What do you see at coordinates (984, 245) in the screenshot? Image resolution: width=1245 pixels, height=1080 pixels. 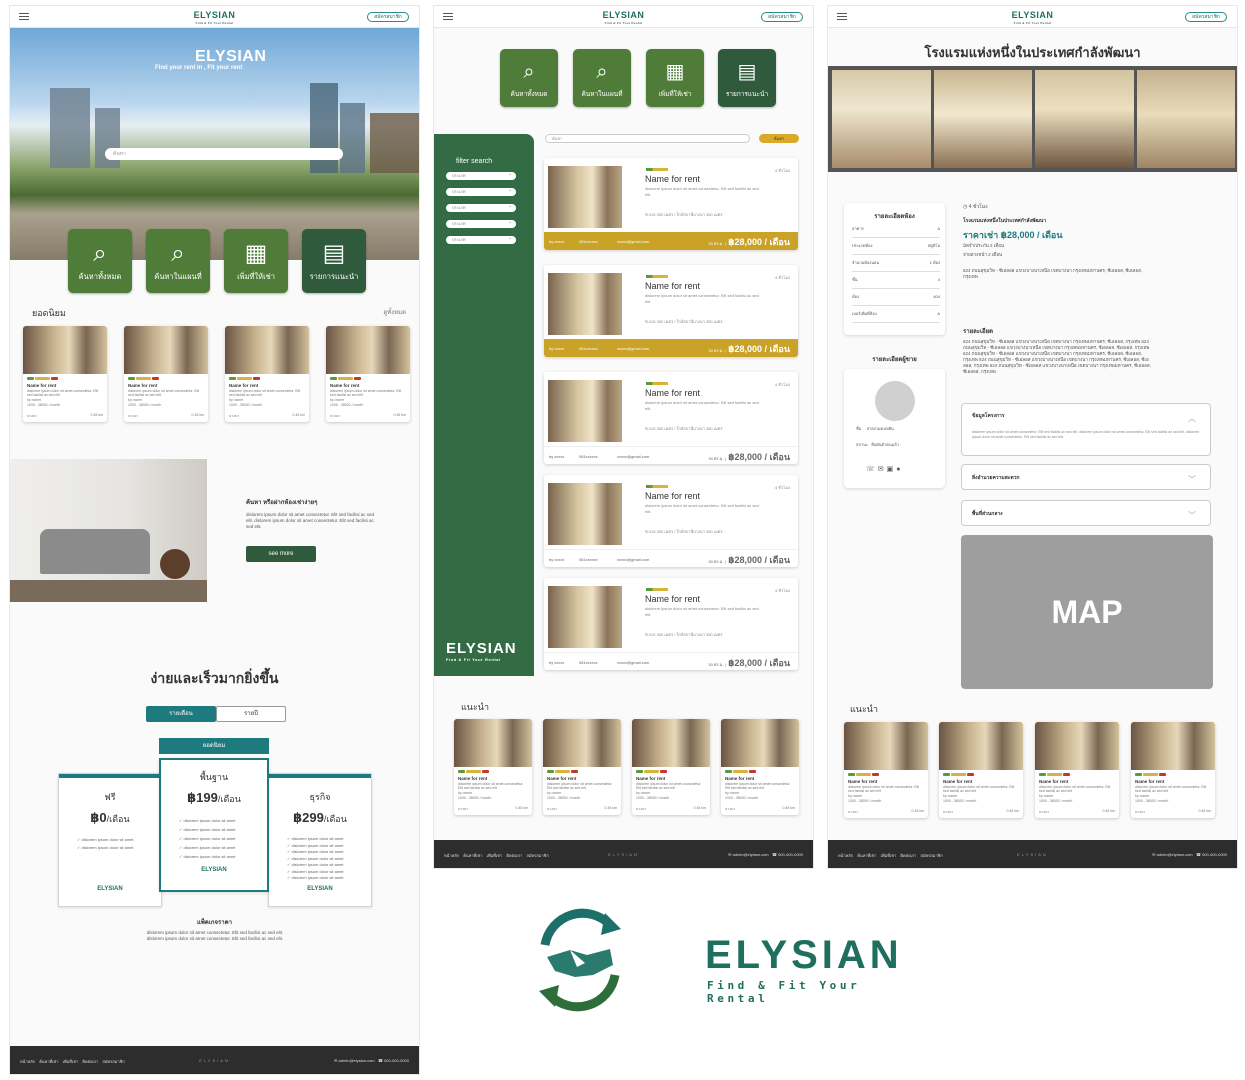 I see `detail-deposit: มัดจำ/ประกัน 2 เดือน` at bounding box center [984, 245].